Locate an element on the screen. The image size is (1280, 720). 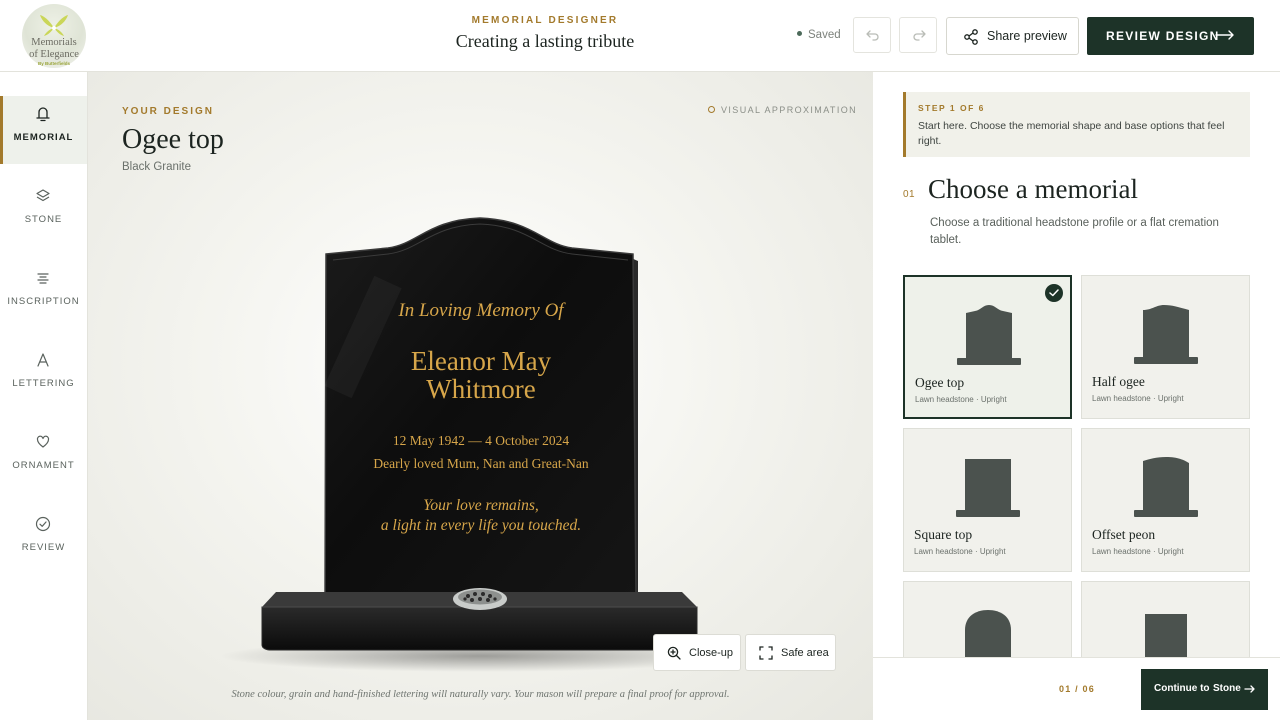
share-preview-button: Share preview is located at coordinates (1012, 36).